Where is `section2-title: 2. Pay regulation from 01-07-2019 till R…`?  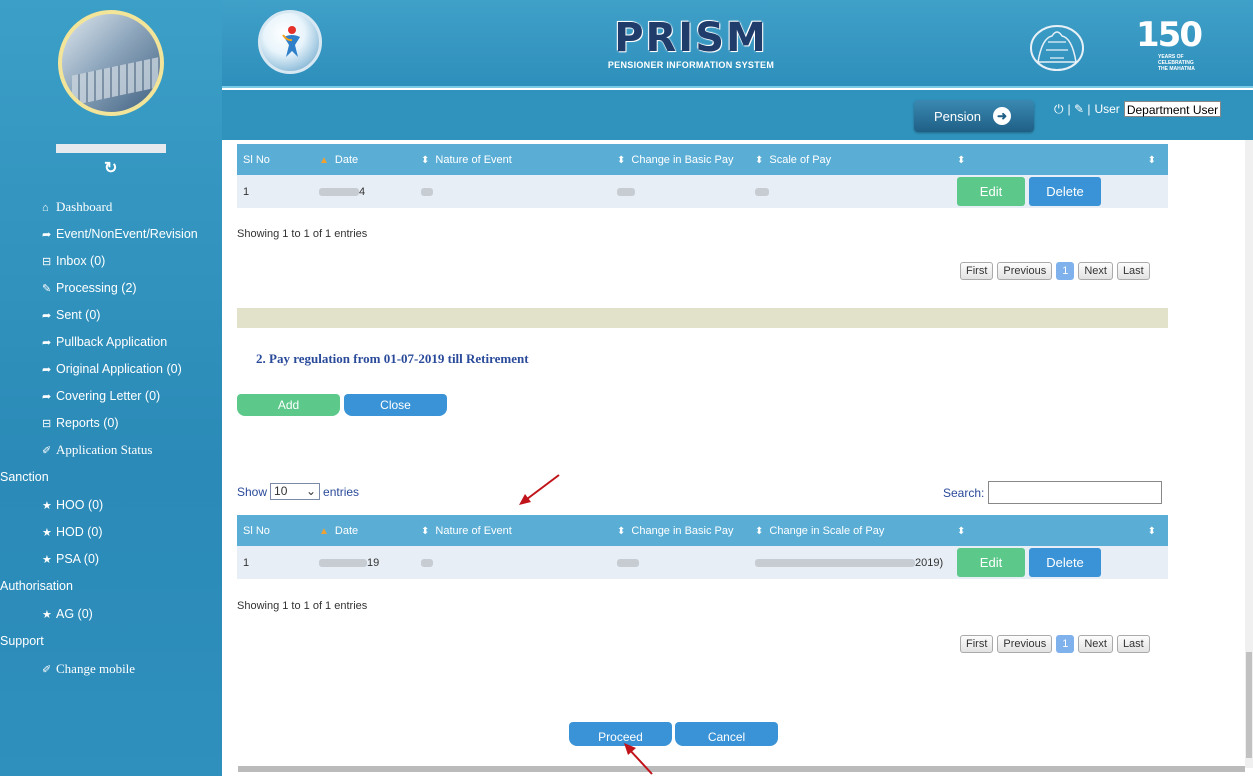
section2-title: 2. Pay regulation from 01-07-2019 till R… is located at coordinates (392, 358).